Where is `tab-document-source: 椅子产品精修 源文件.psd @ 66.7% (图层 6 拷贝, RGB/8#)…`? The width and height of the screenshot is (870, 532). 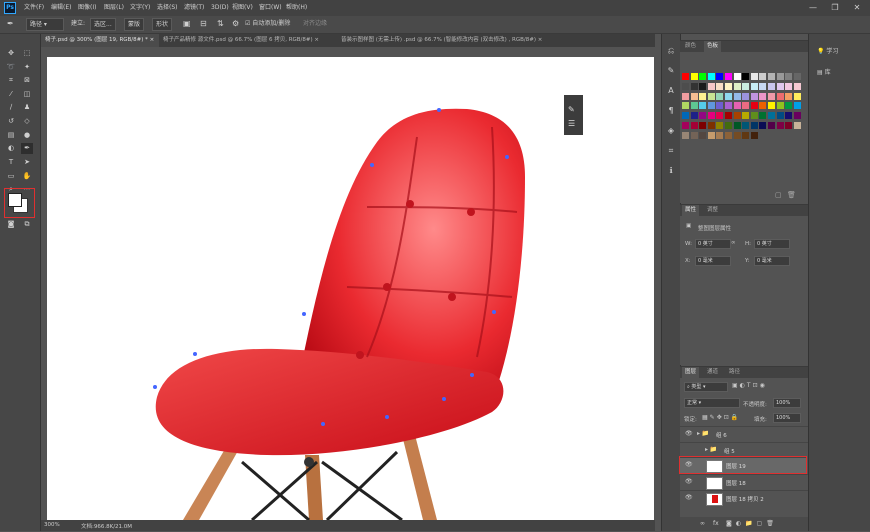
tab-document-source: 椅子产品精修 源文件.psd @ 66.7% (图层 6 拷贝, RGB/8#)… is located at coordinates (248, 40).